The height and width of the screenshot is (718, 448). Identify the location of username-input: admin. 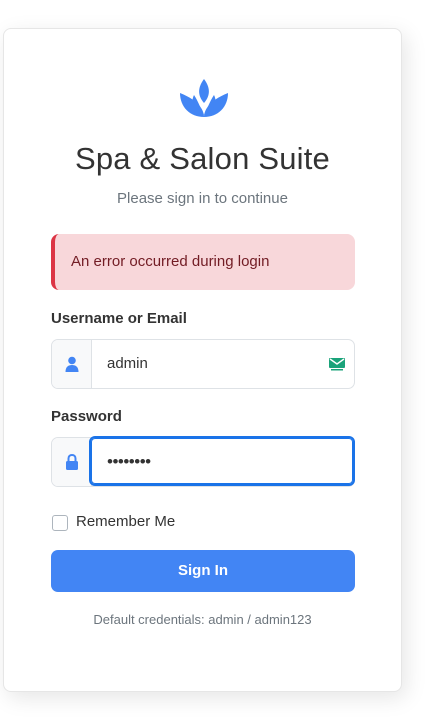
(127, 364).